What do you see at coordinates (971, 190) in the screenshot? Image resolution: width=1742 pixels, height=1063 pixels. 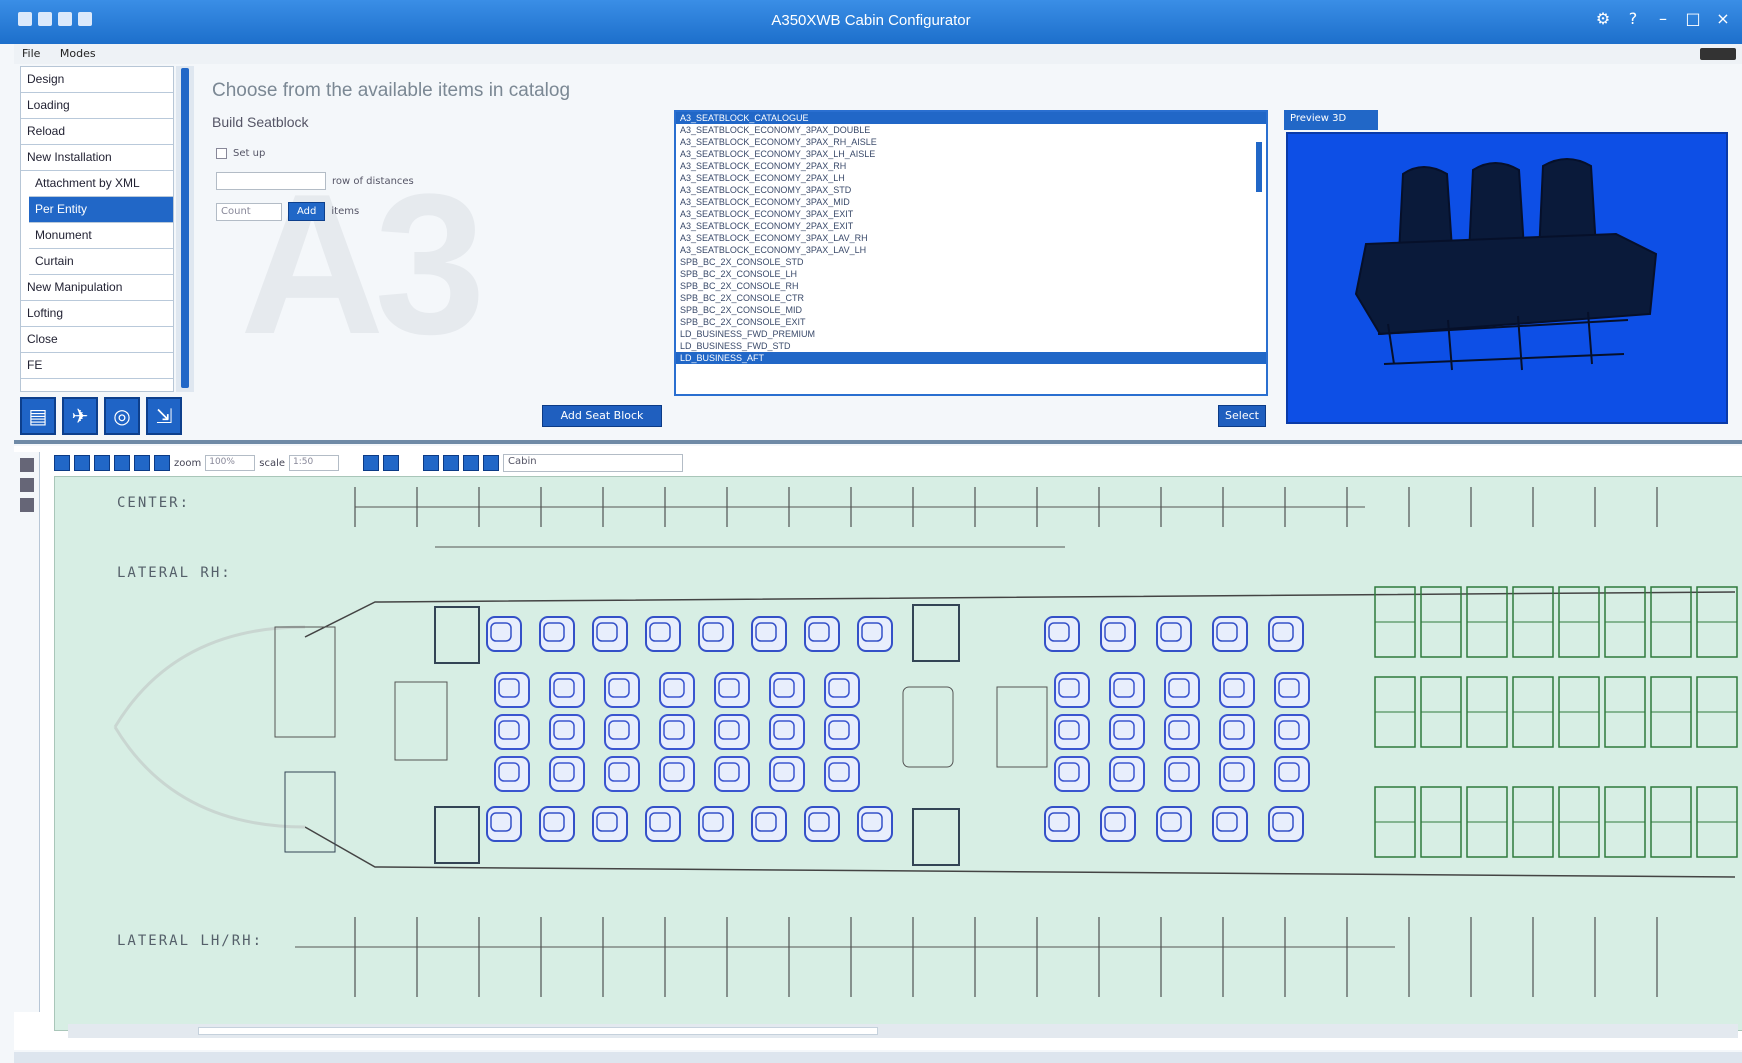 I see `list-item: A3_SEATBLOCK_ECONOMY_3PAX_STD` at bounding box center [971, 190].